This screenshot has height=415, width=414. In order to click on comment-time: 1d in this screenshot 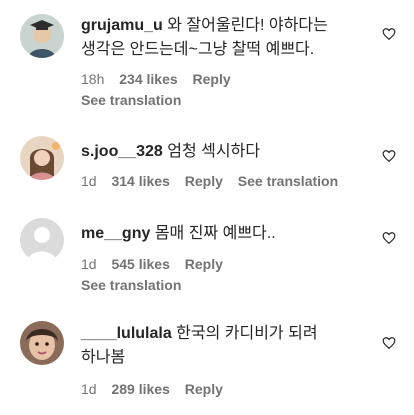, I will do `click(89, 389)`.